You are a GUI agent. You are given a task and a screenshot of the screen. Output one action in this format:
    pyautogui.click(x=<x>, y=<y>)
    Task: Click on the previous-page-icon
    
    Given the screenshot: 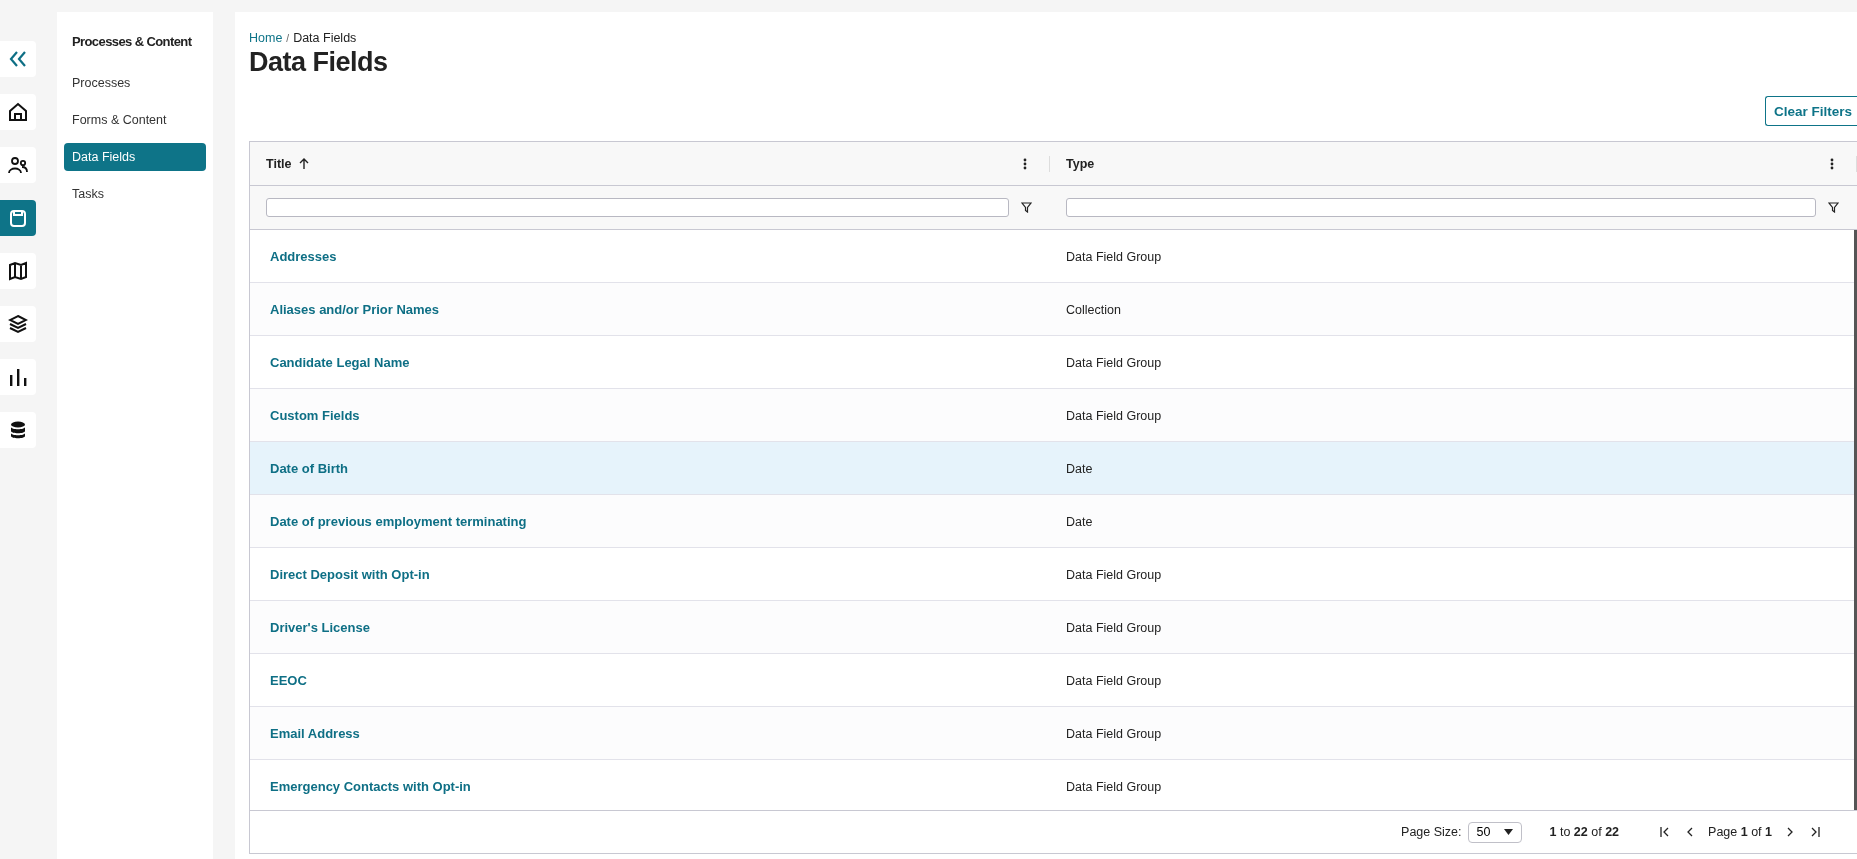 What is the action you would take?
    pyautogui.click(x=1690, y=832)
    